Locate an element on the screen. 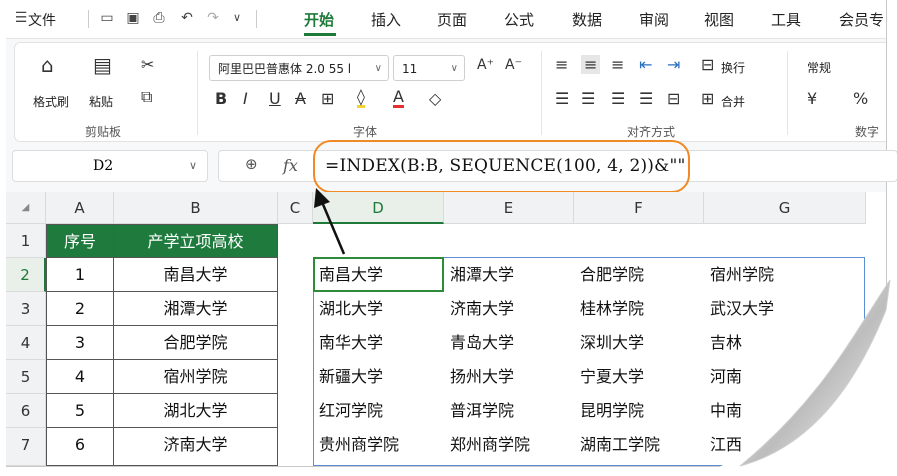  table-cell-university: 济南大学 is located at coordinates (196, 447).